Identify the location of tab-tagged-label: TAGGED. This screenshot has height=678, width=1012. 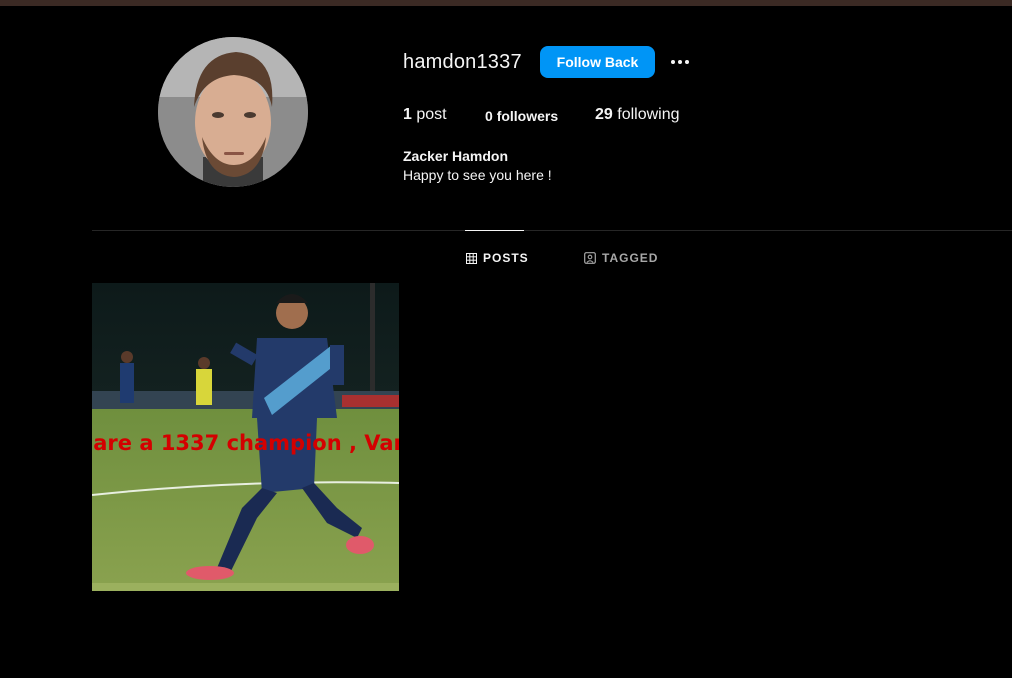
(630, 258).